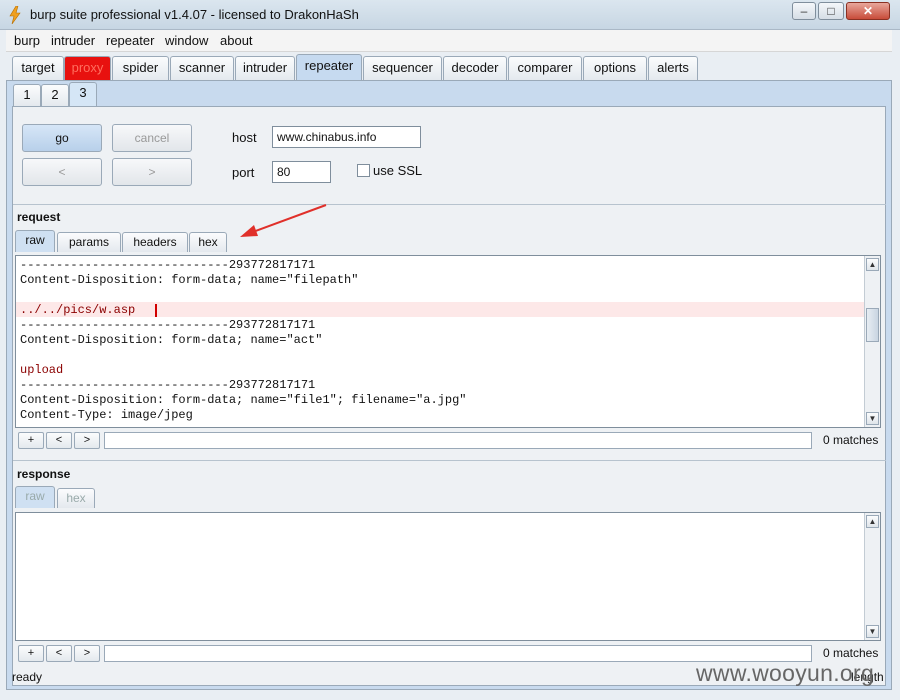 The height and width of the screenshot is (700, 900). I want to click on menu-burp: burp, so click(27, 40).